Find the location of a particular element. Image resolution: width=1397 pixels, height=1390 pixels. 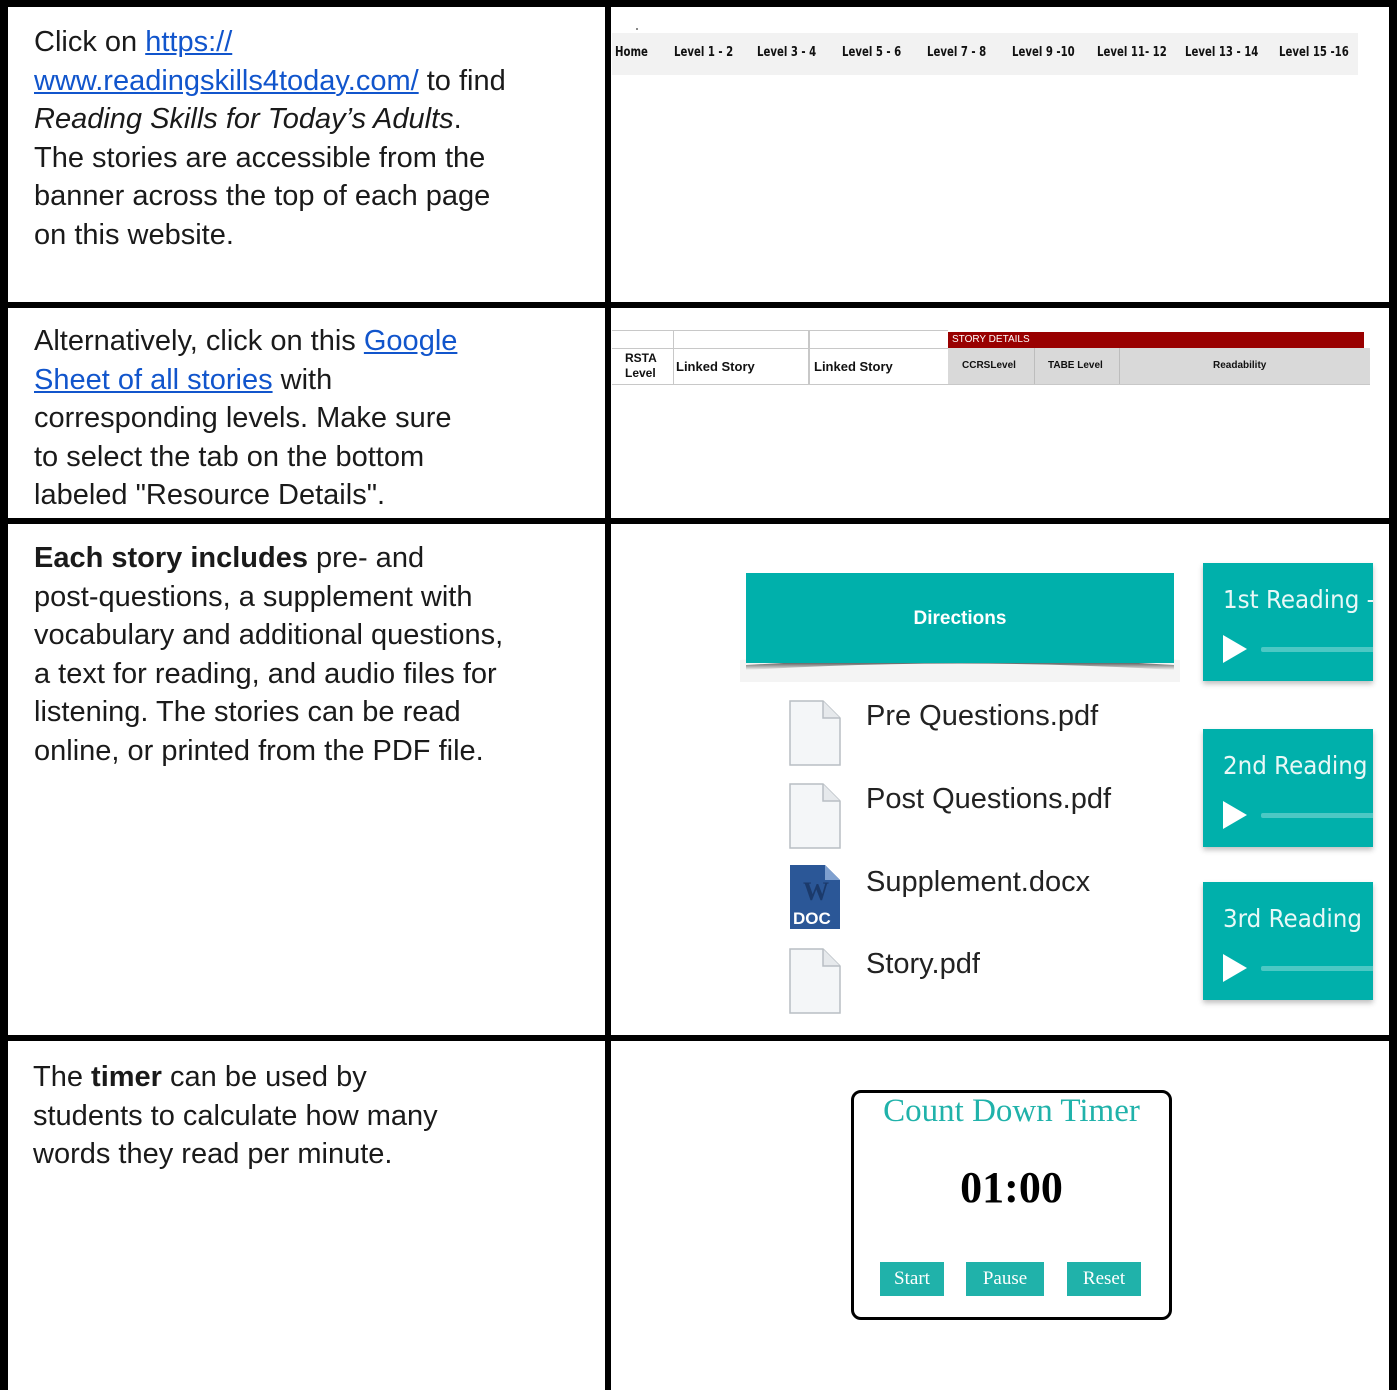

row3-line3: vocabulary and additional questions, is located at coordinates (269, 635).